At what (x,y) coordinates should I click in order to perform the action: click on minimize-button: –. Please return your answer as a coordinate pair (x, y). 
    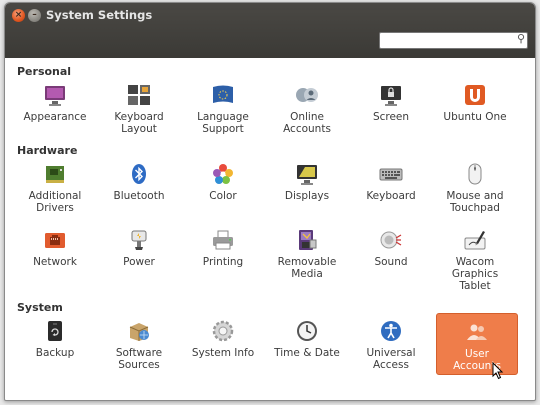
    Looking at the image, I should click on (34, 15).